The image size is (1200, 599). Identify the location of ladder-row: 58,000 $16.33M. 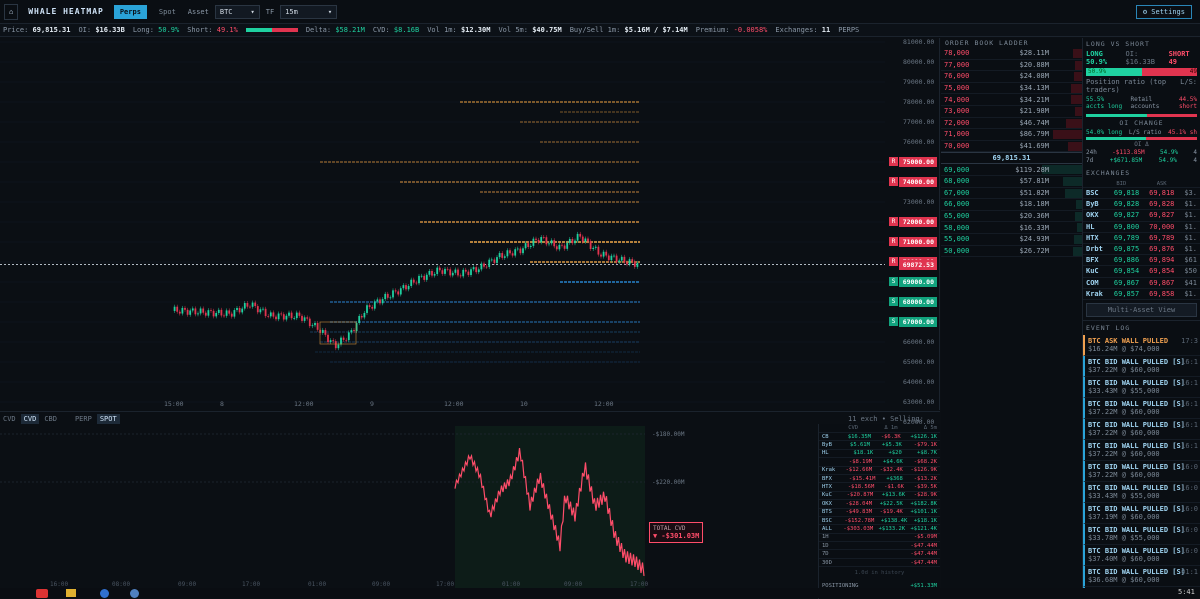
(1011, 228).